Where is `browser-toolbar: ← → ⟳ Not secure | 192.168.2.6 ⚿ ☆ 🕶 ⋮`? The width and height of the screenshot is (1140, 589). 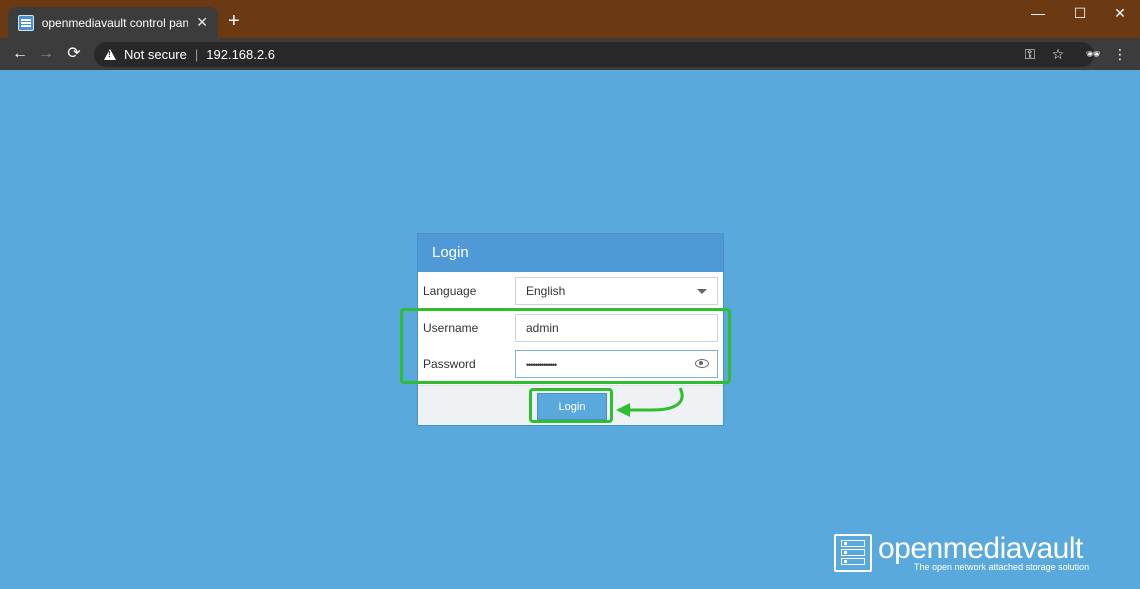
browser-toolbar: ← → ⟳ Not secure | 192.168.2.6 ⚿ ☆ 🕶 ⋮ is located at coordinates (570, 54).